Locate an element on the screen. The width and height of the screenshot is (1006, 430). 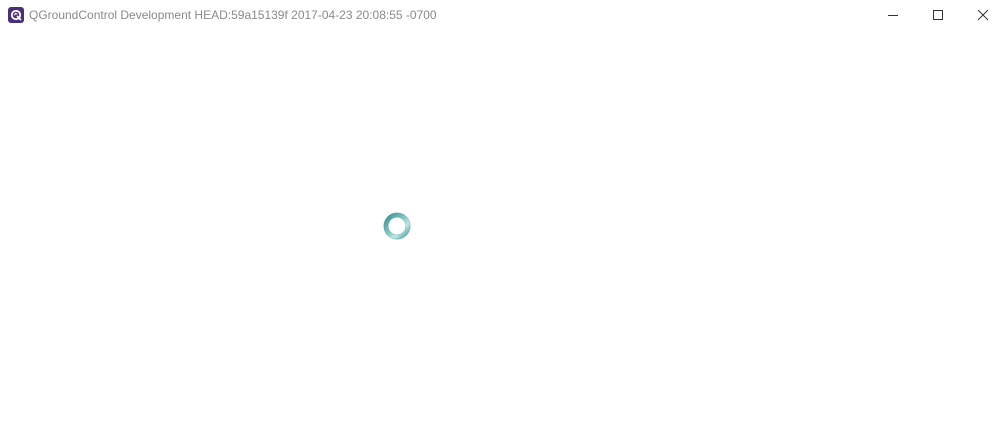
maximize-icon is located at coordinates (938, 15).